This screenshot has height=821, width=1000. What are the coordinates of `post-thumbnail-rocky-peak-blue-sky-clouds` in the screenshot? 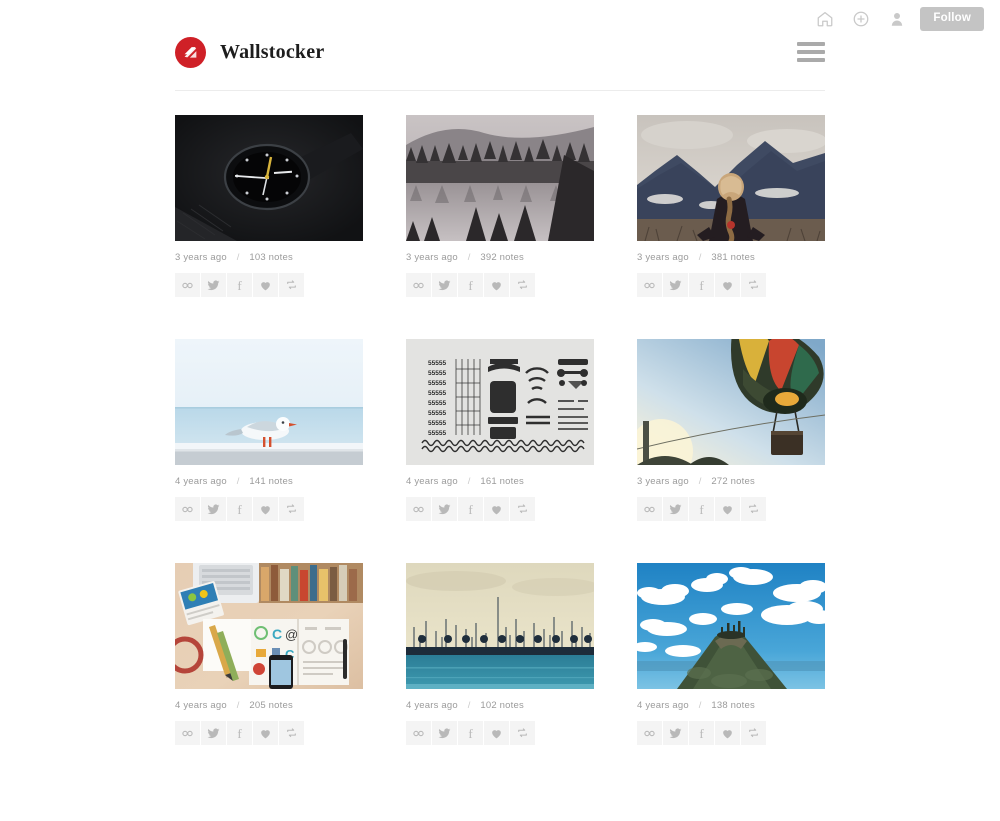 It's located at (731, 626).